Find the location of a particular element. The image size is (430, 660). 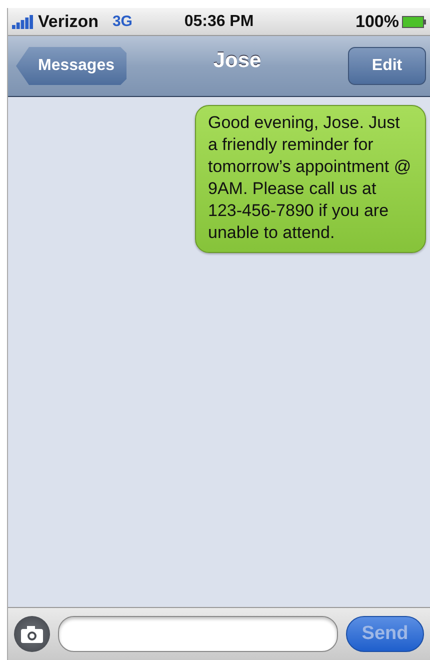

battery-percent: 100% is located at coordinates (377, 22).